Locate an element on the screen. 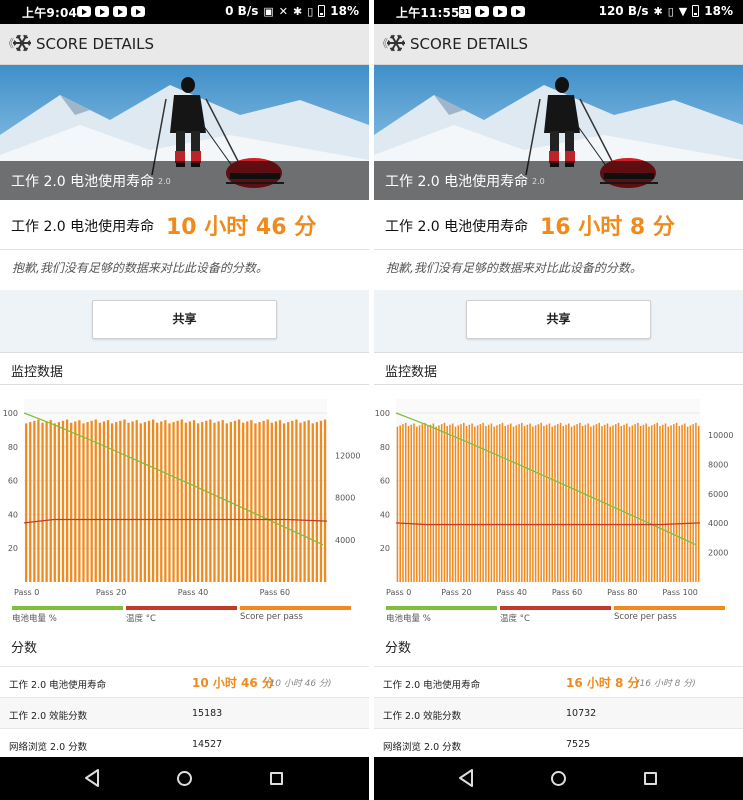  score-table-row: 工作 2.0 电池使用寿命 16 小时 8 分 (16 小时 8 分) is located at coordinates (558, 681).